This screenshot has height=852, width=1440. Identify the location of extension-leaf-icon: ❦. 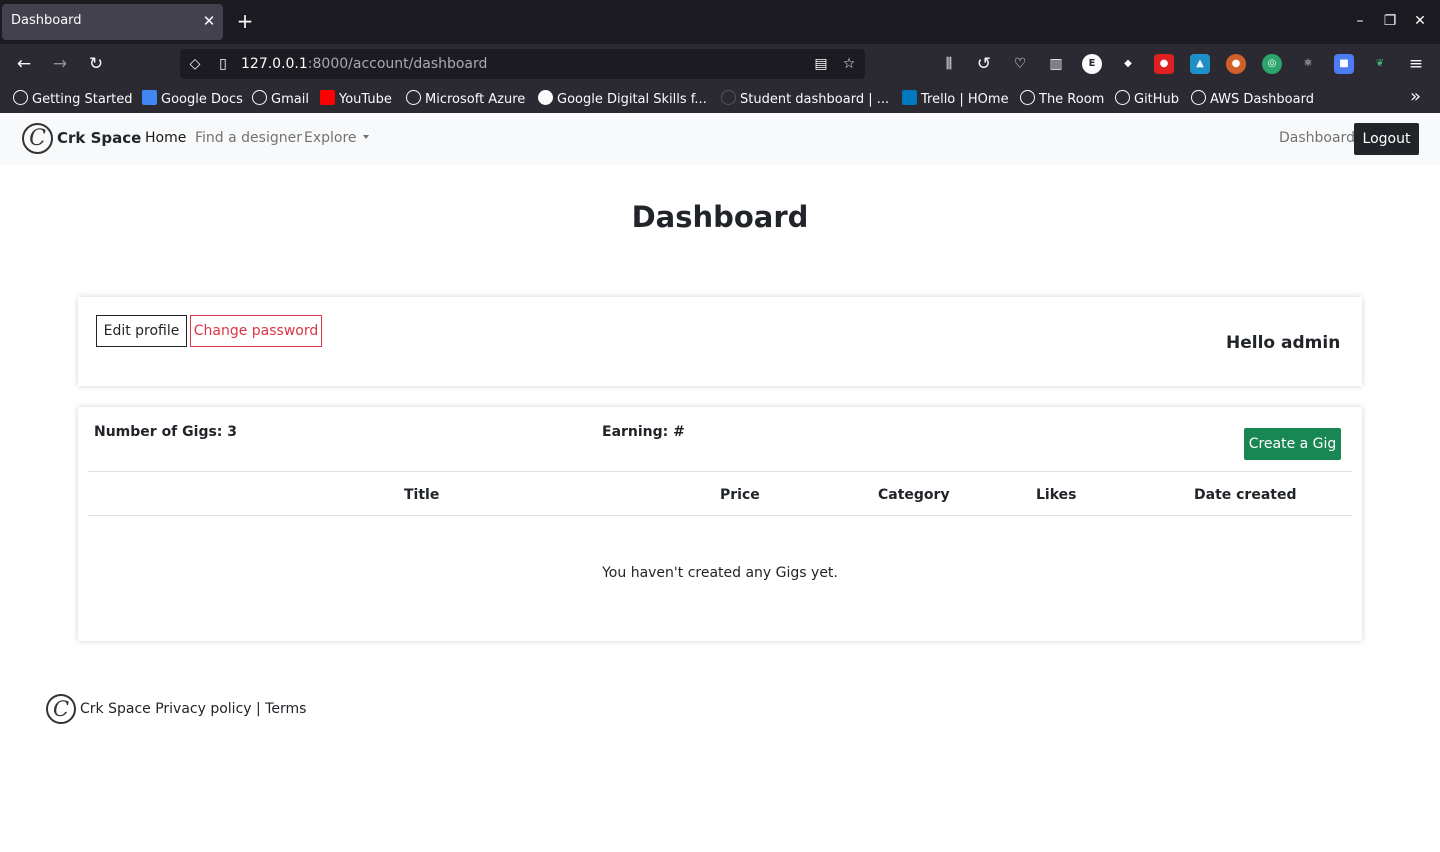
(1380, 64).